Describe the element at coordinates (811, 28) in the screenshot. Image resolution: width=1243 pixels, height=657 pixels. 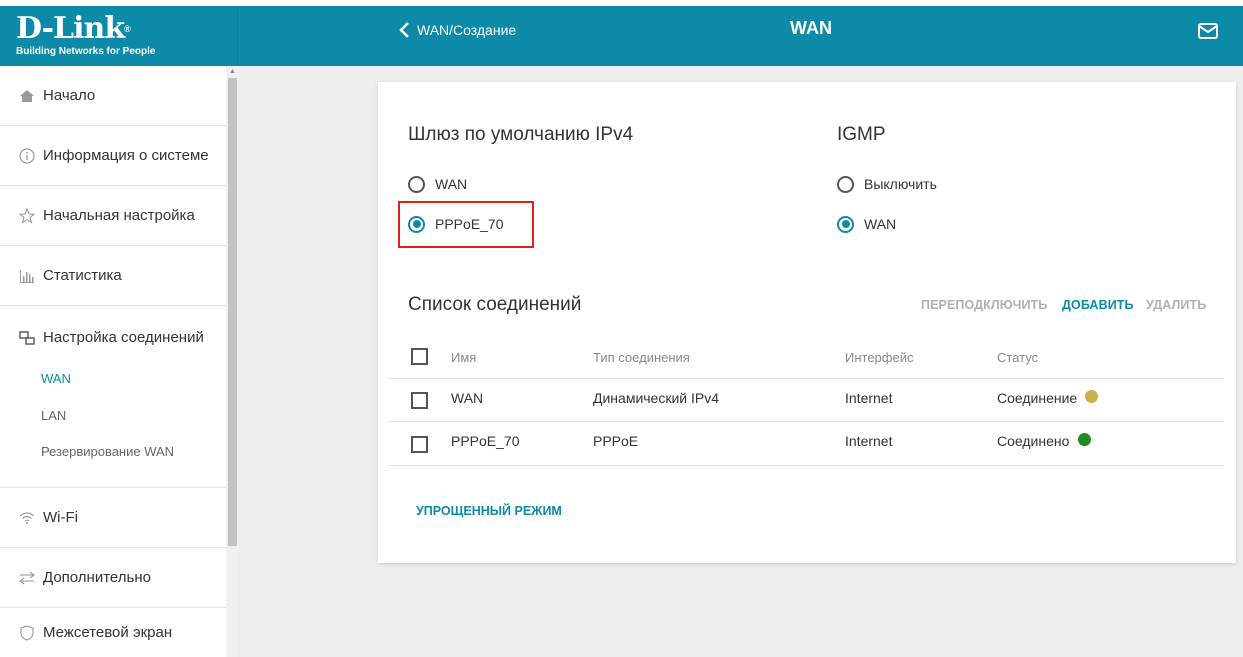
I see `page-title: WAN` at that location.